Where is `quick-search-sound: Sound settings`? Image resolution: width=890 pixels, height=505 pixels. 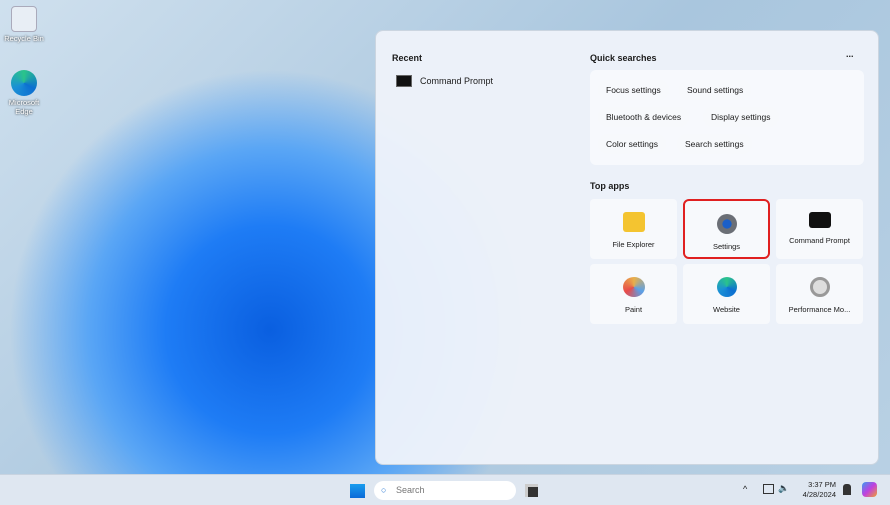
quick-search-sound: Sound settings is located at coordinates (715, 90).